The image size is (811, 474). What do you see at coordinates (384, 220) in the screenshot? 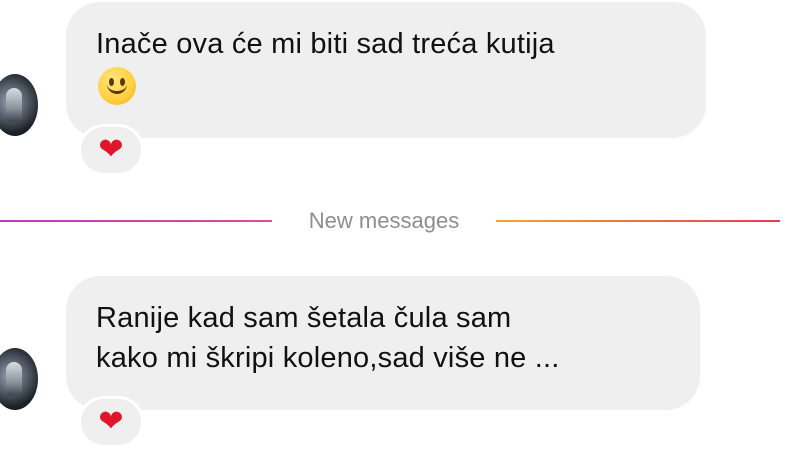
I see `new-messages-label: New messages` at bounding box center [384, 220].